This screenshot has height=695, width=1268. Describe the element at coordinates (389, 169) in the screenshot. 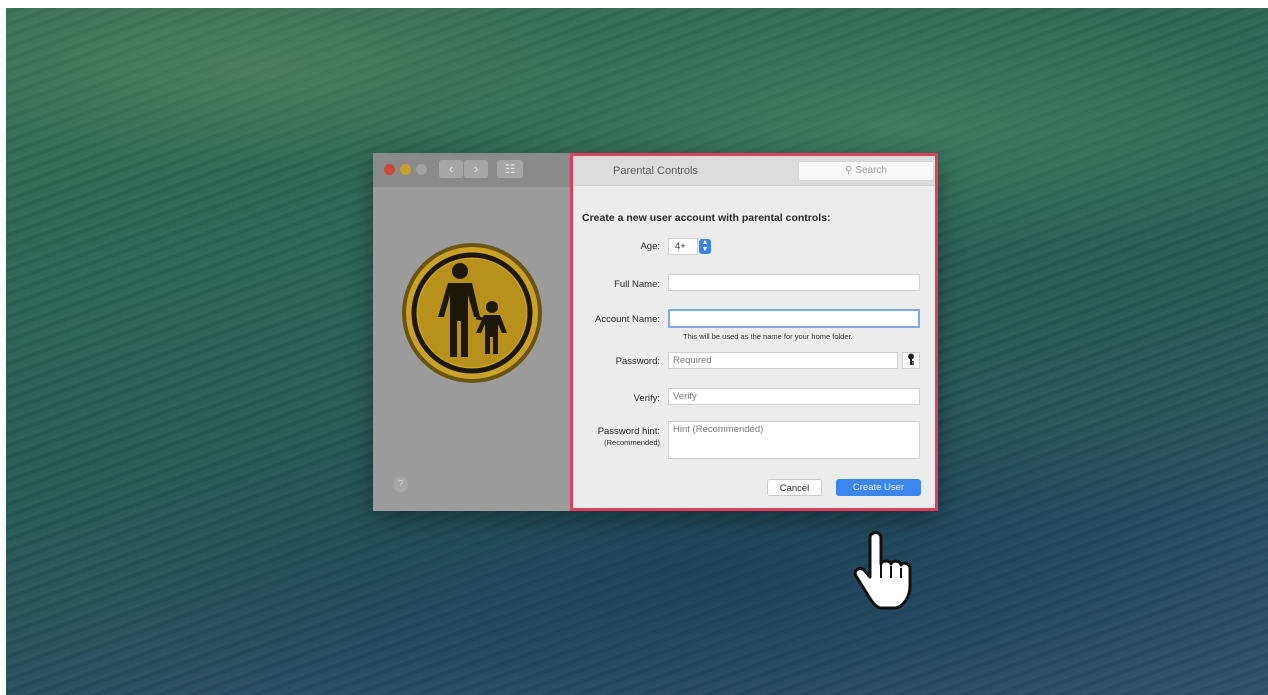

I see `close-button` at that location.